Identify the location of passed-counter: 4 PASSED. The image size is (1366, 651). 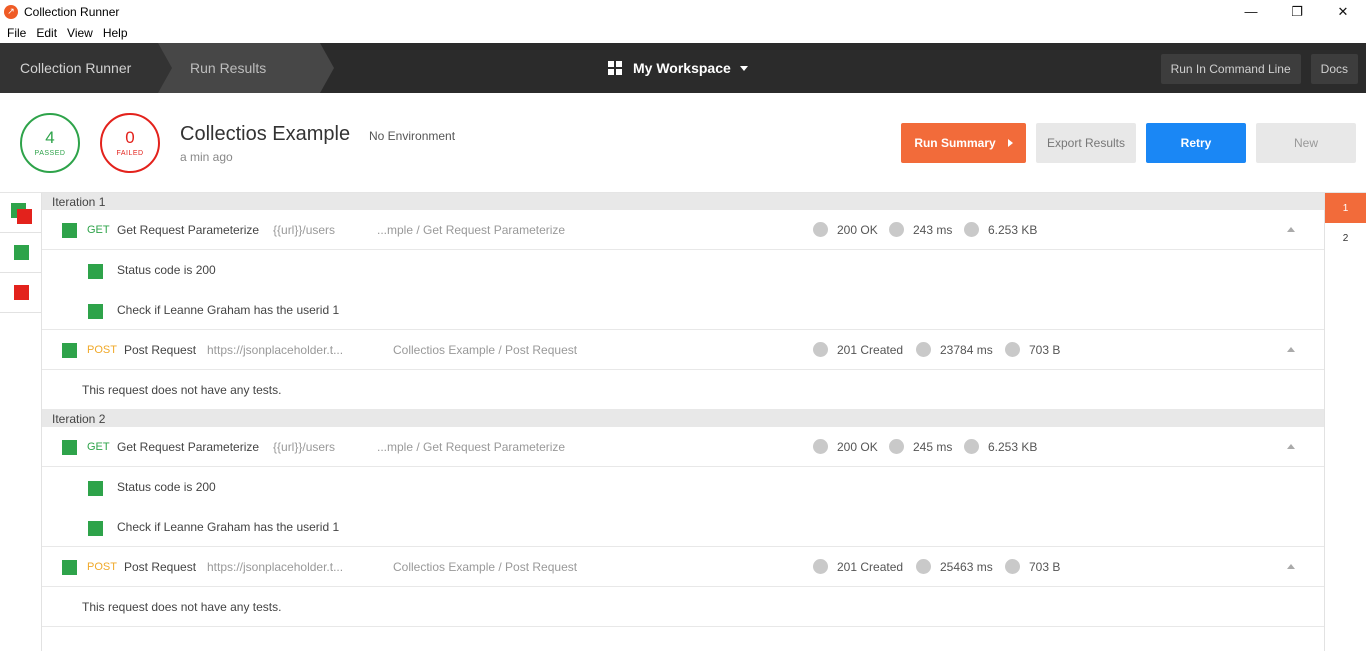
(50, 143).